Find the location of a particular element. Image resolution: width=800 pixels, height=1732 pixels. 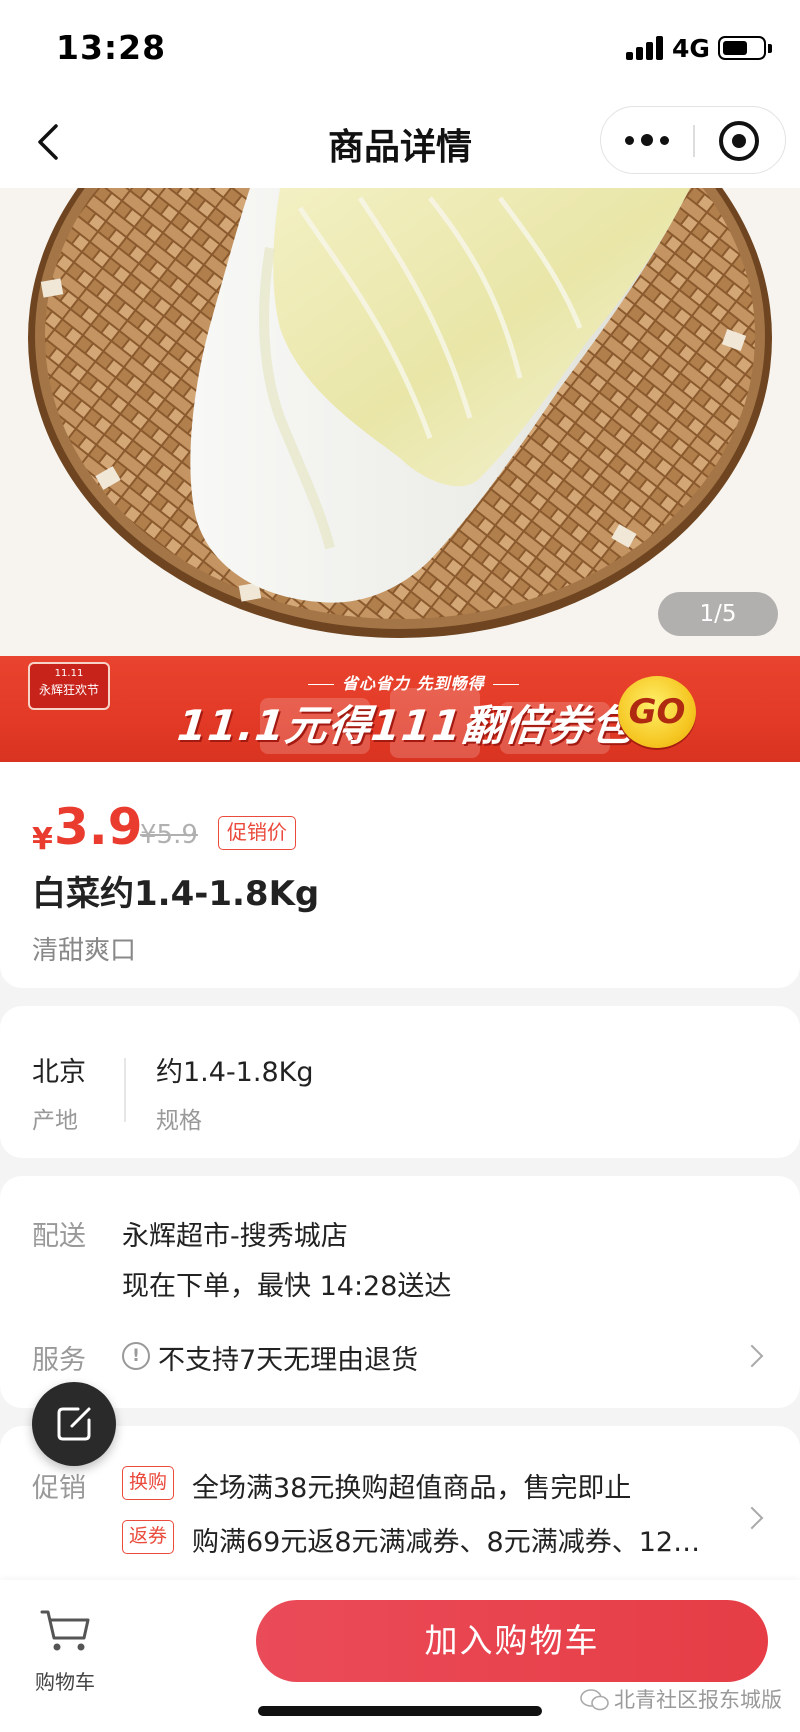

original-price: ¥5.9 is located at coordinates (169, 835).